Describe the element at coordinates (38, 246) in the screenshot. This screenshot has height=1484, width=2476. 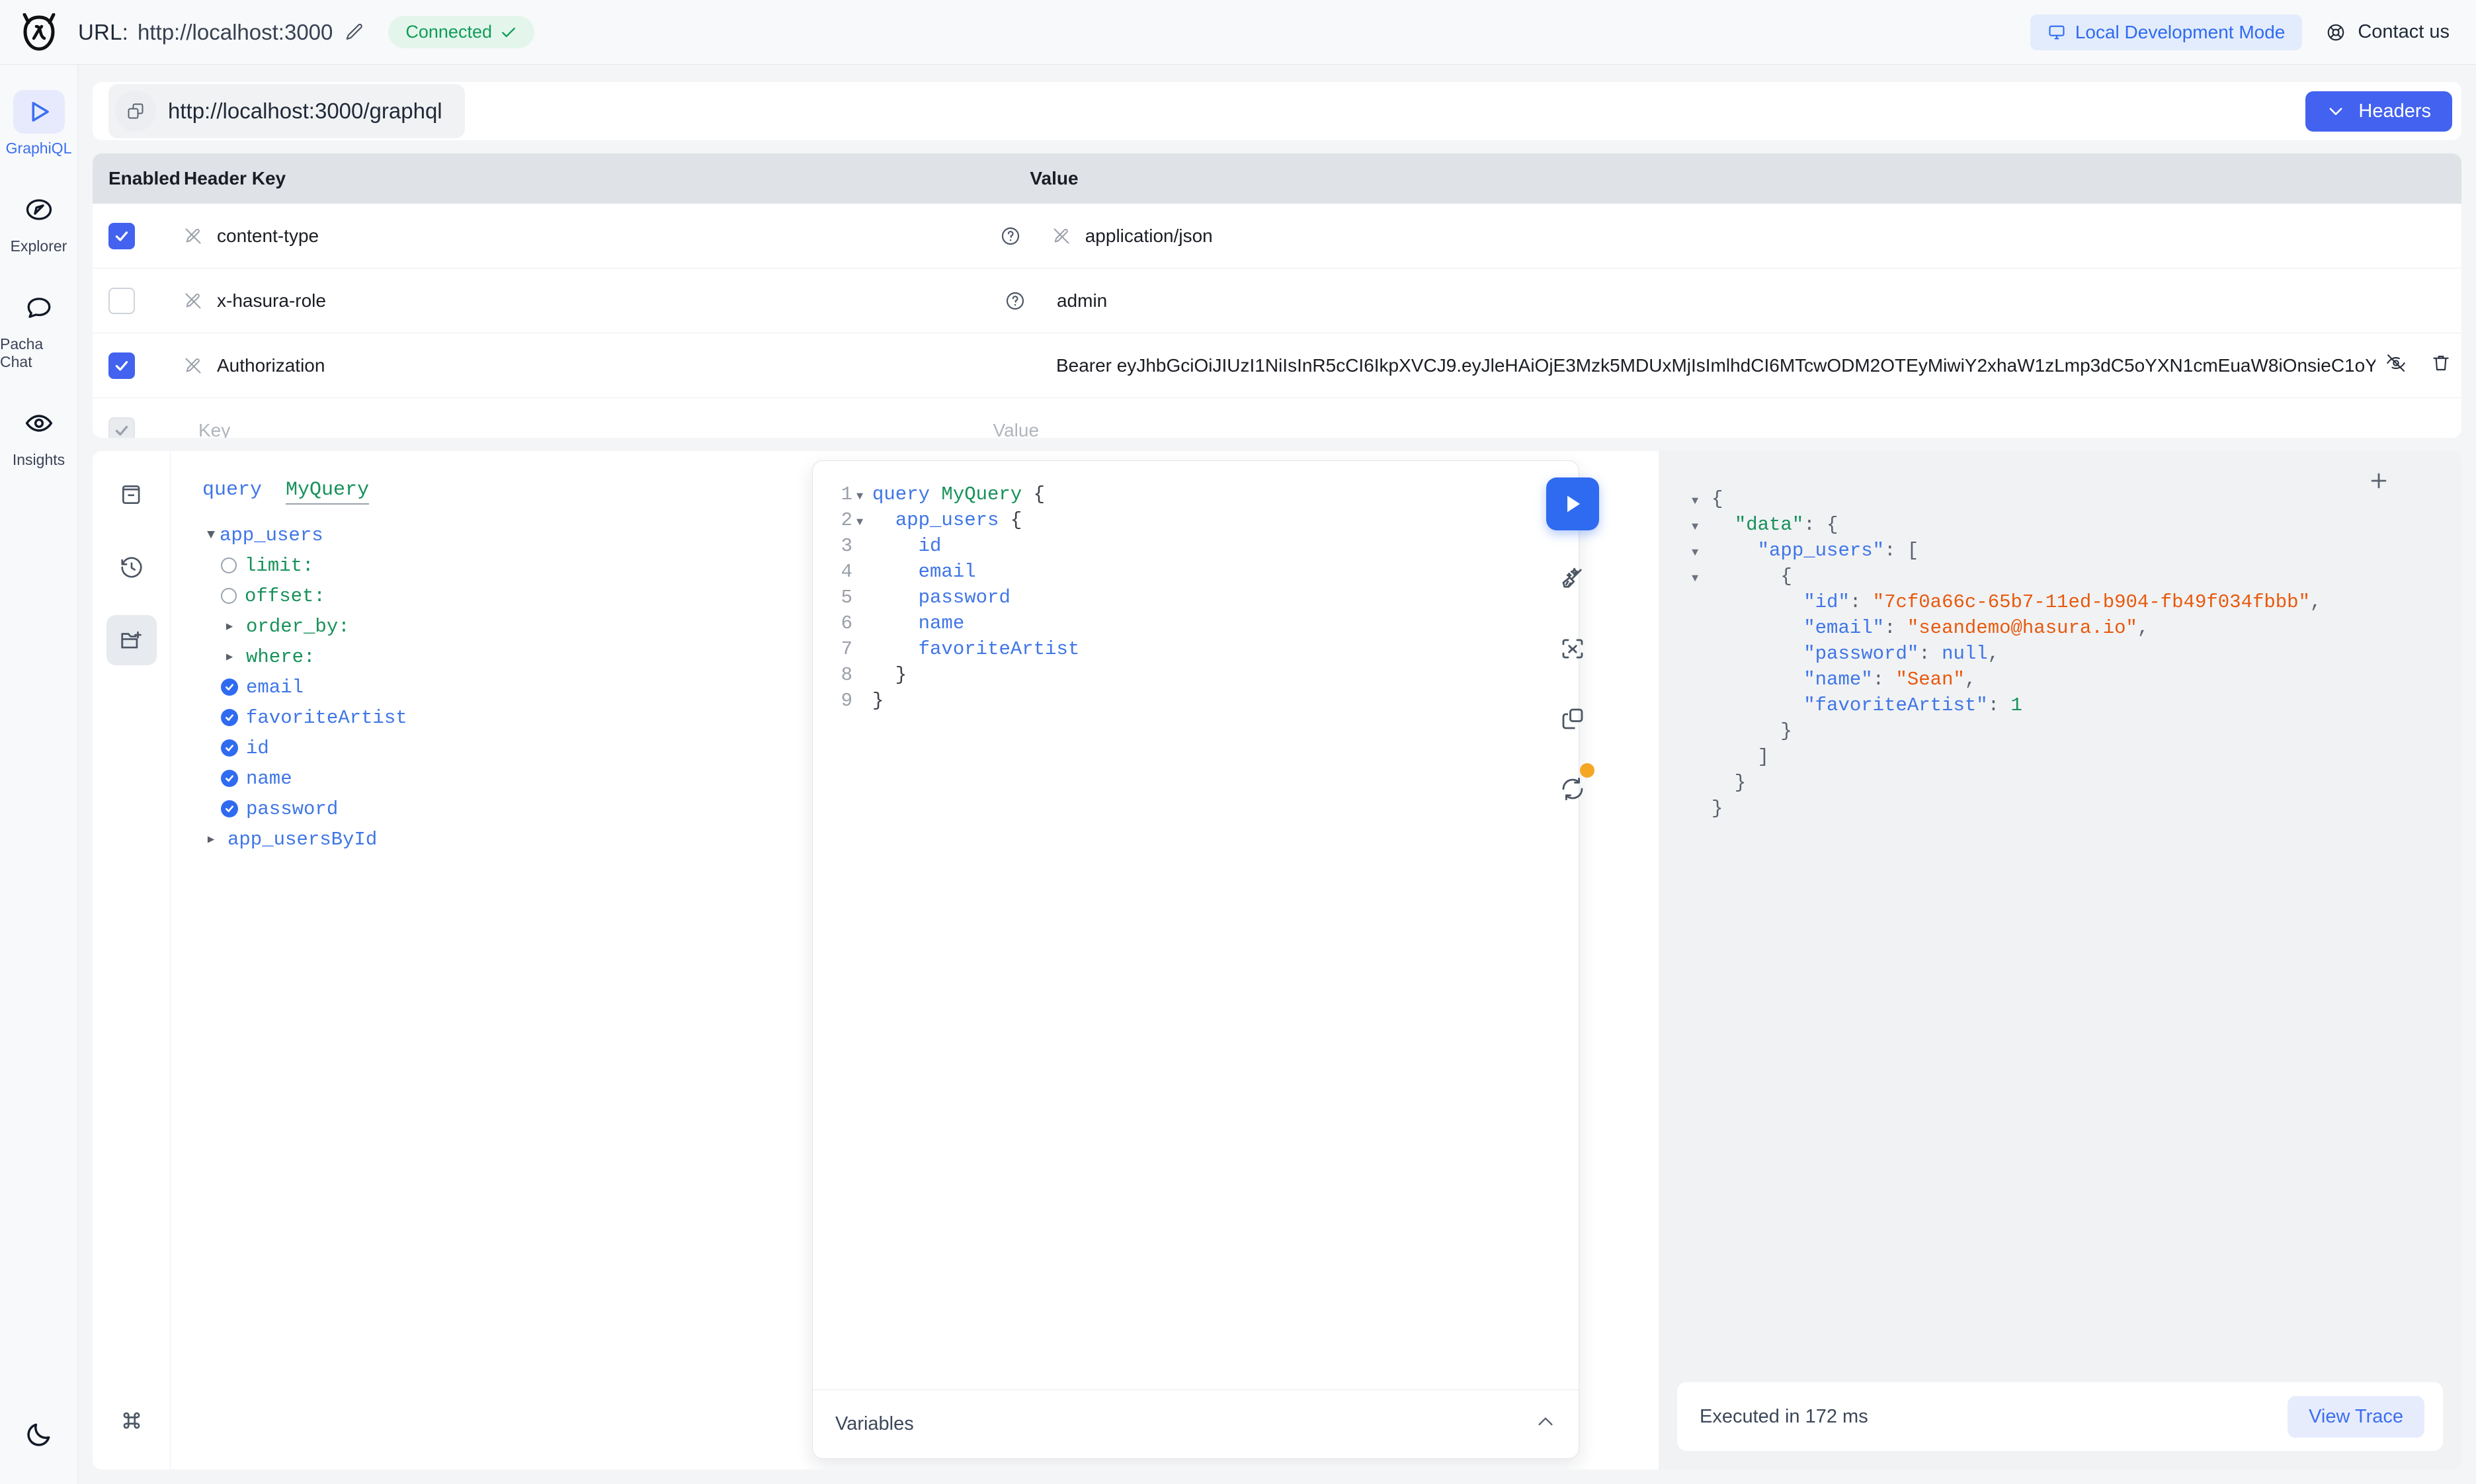
I see `sidebar-item-label: Explorer` at that location.